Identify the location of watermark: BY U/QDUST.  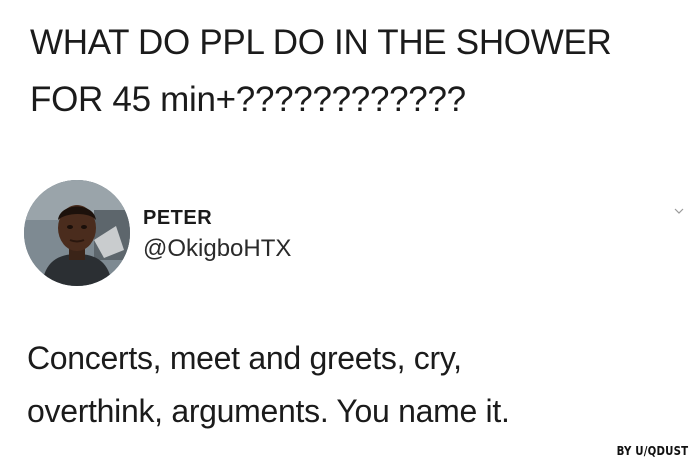
(652, 451).